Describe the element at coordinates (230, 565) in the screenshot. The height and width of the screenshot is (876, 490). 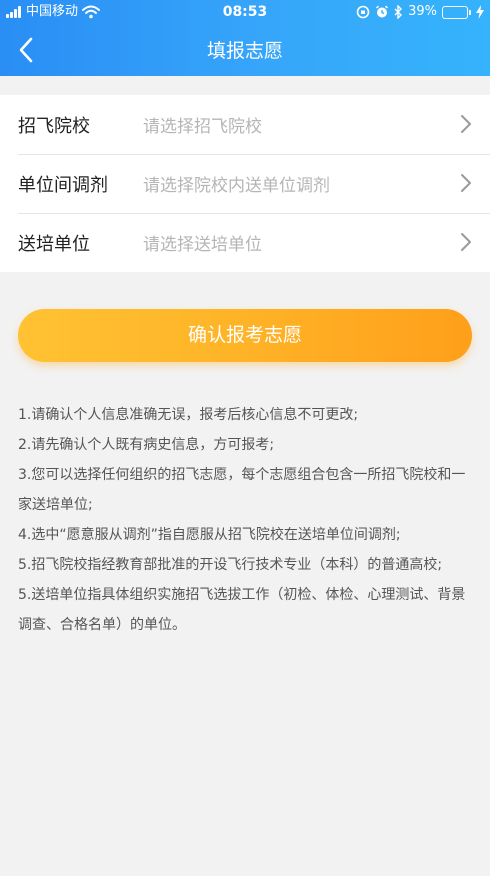
I see `note-item: 5.招飞院校指经教育部批准的开设飞行技术专业（本科）的普通高校;` at that location.